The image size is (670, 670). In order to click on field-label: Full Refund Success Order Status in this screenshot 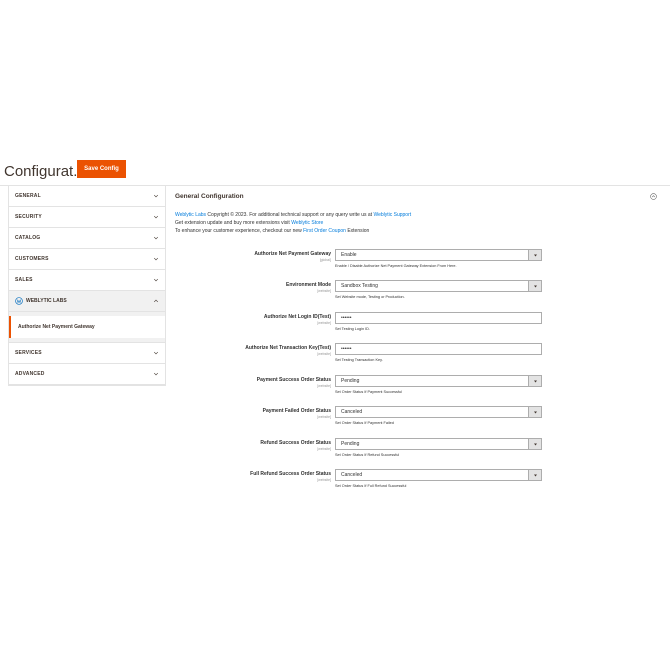, I will do `click(290, 474)`.